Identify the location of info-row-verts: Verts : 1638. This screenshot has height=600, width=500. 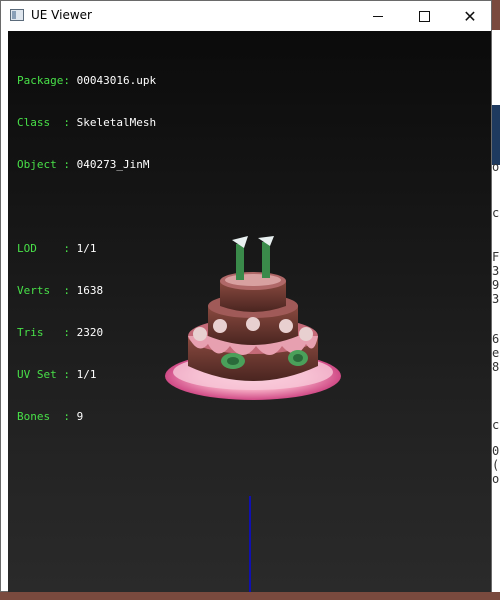
(86, 291).